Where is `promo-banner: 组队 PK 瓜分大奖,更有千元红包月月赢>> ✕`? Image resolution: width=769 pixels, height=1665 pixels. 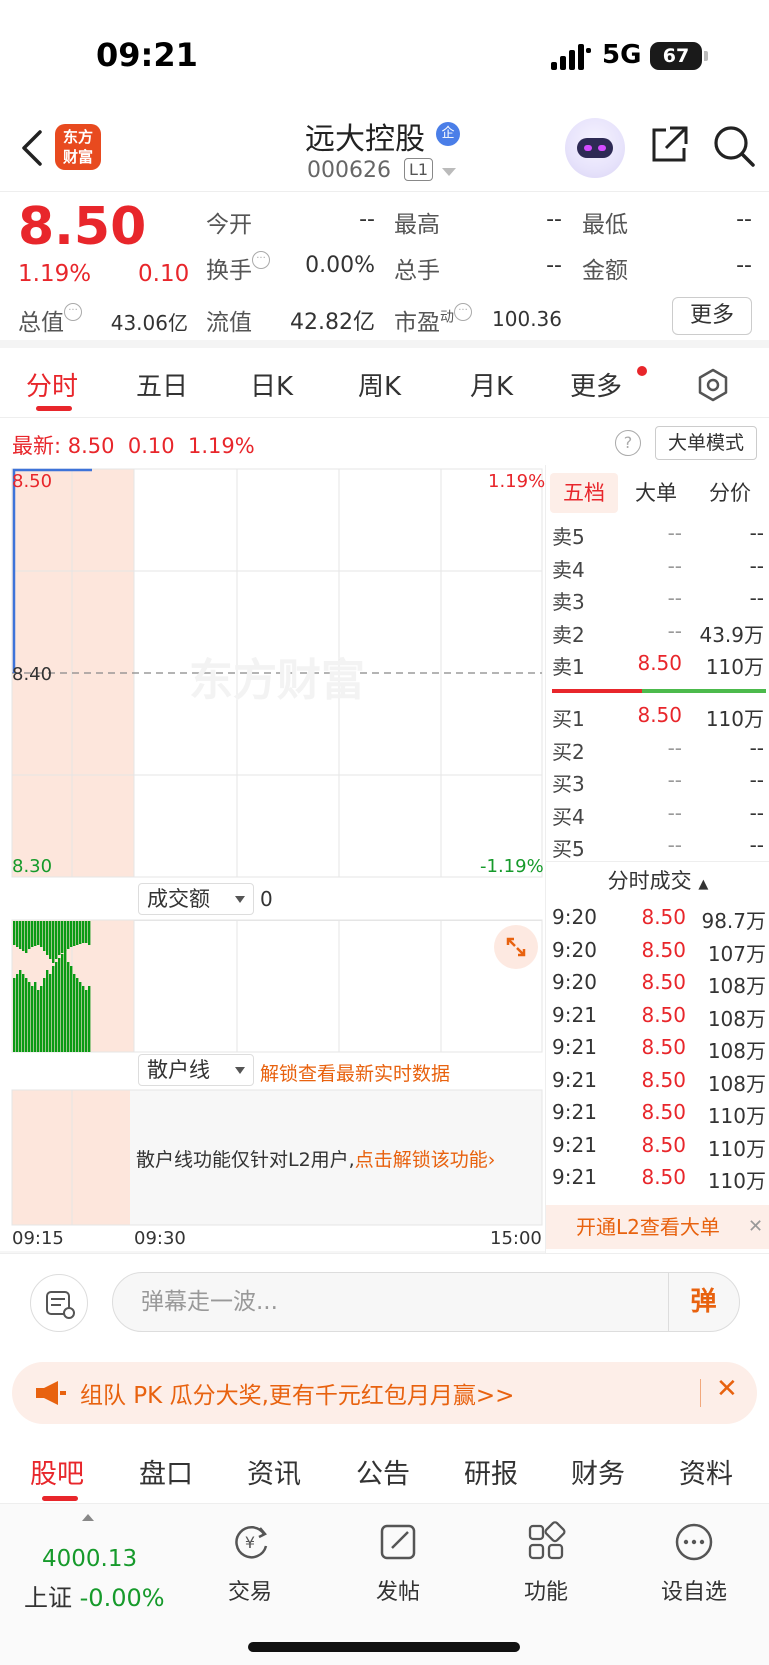 promo-banner: 组队 PK 瓜分大奖,更有千元红包月月赢>> ✕ is located at coordinates (384, 1393).